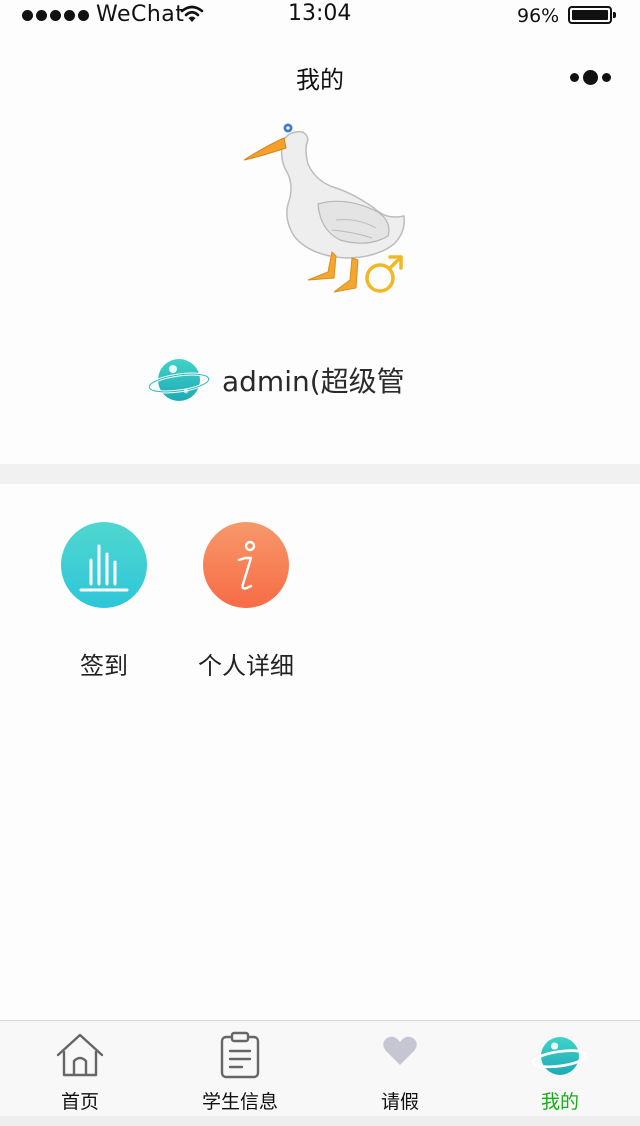  What do you see at coordinates (399, 1102) in the screenshot?
I see `tab-leave-label: 请假` at bounding box center [399, 1102].